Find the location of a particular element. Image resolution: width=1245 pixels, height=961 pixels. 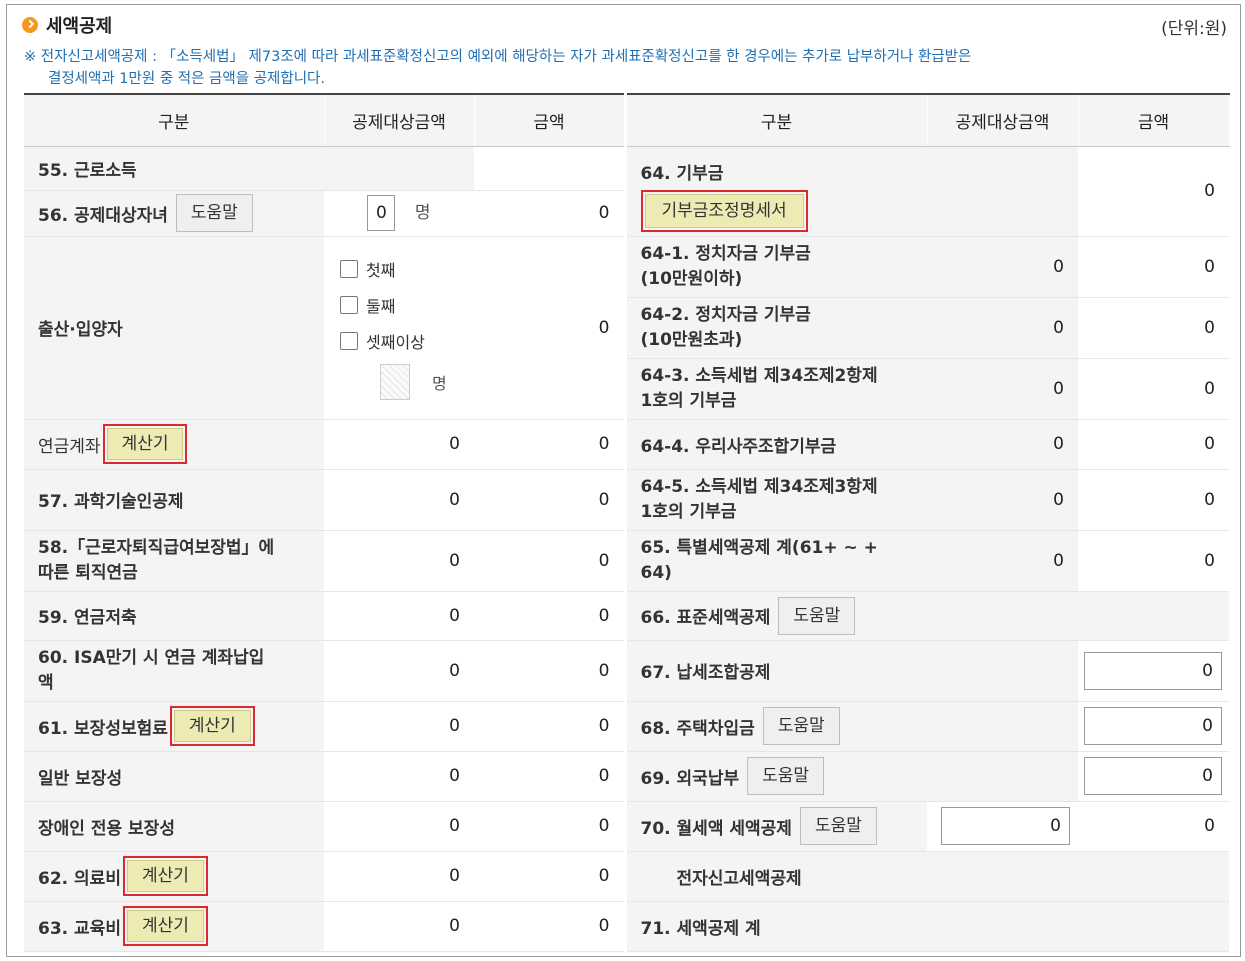

row-70-cell: 70. 월세액 세액공제 도움말 is located at coordinates (775, 826).